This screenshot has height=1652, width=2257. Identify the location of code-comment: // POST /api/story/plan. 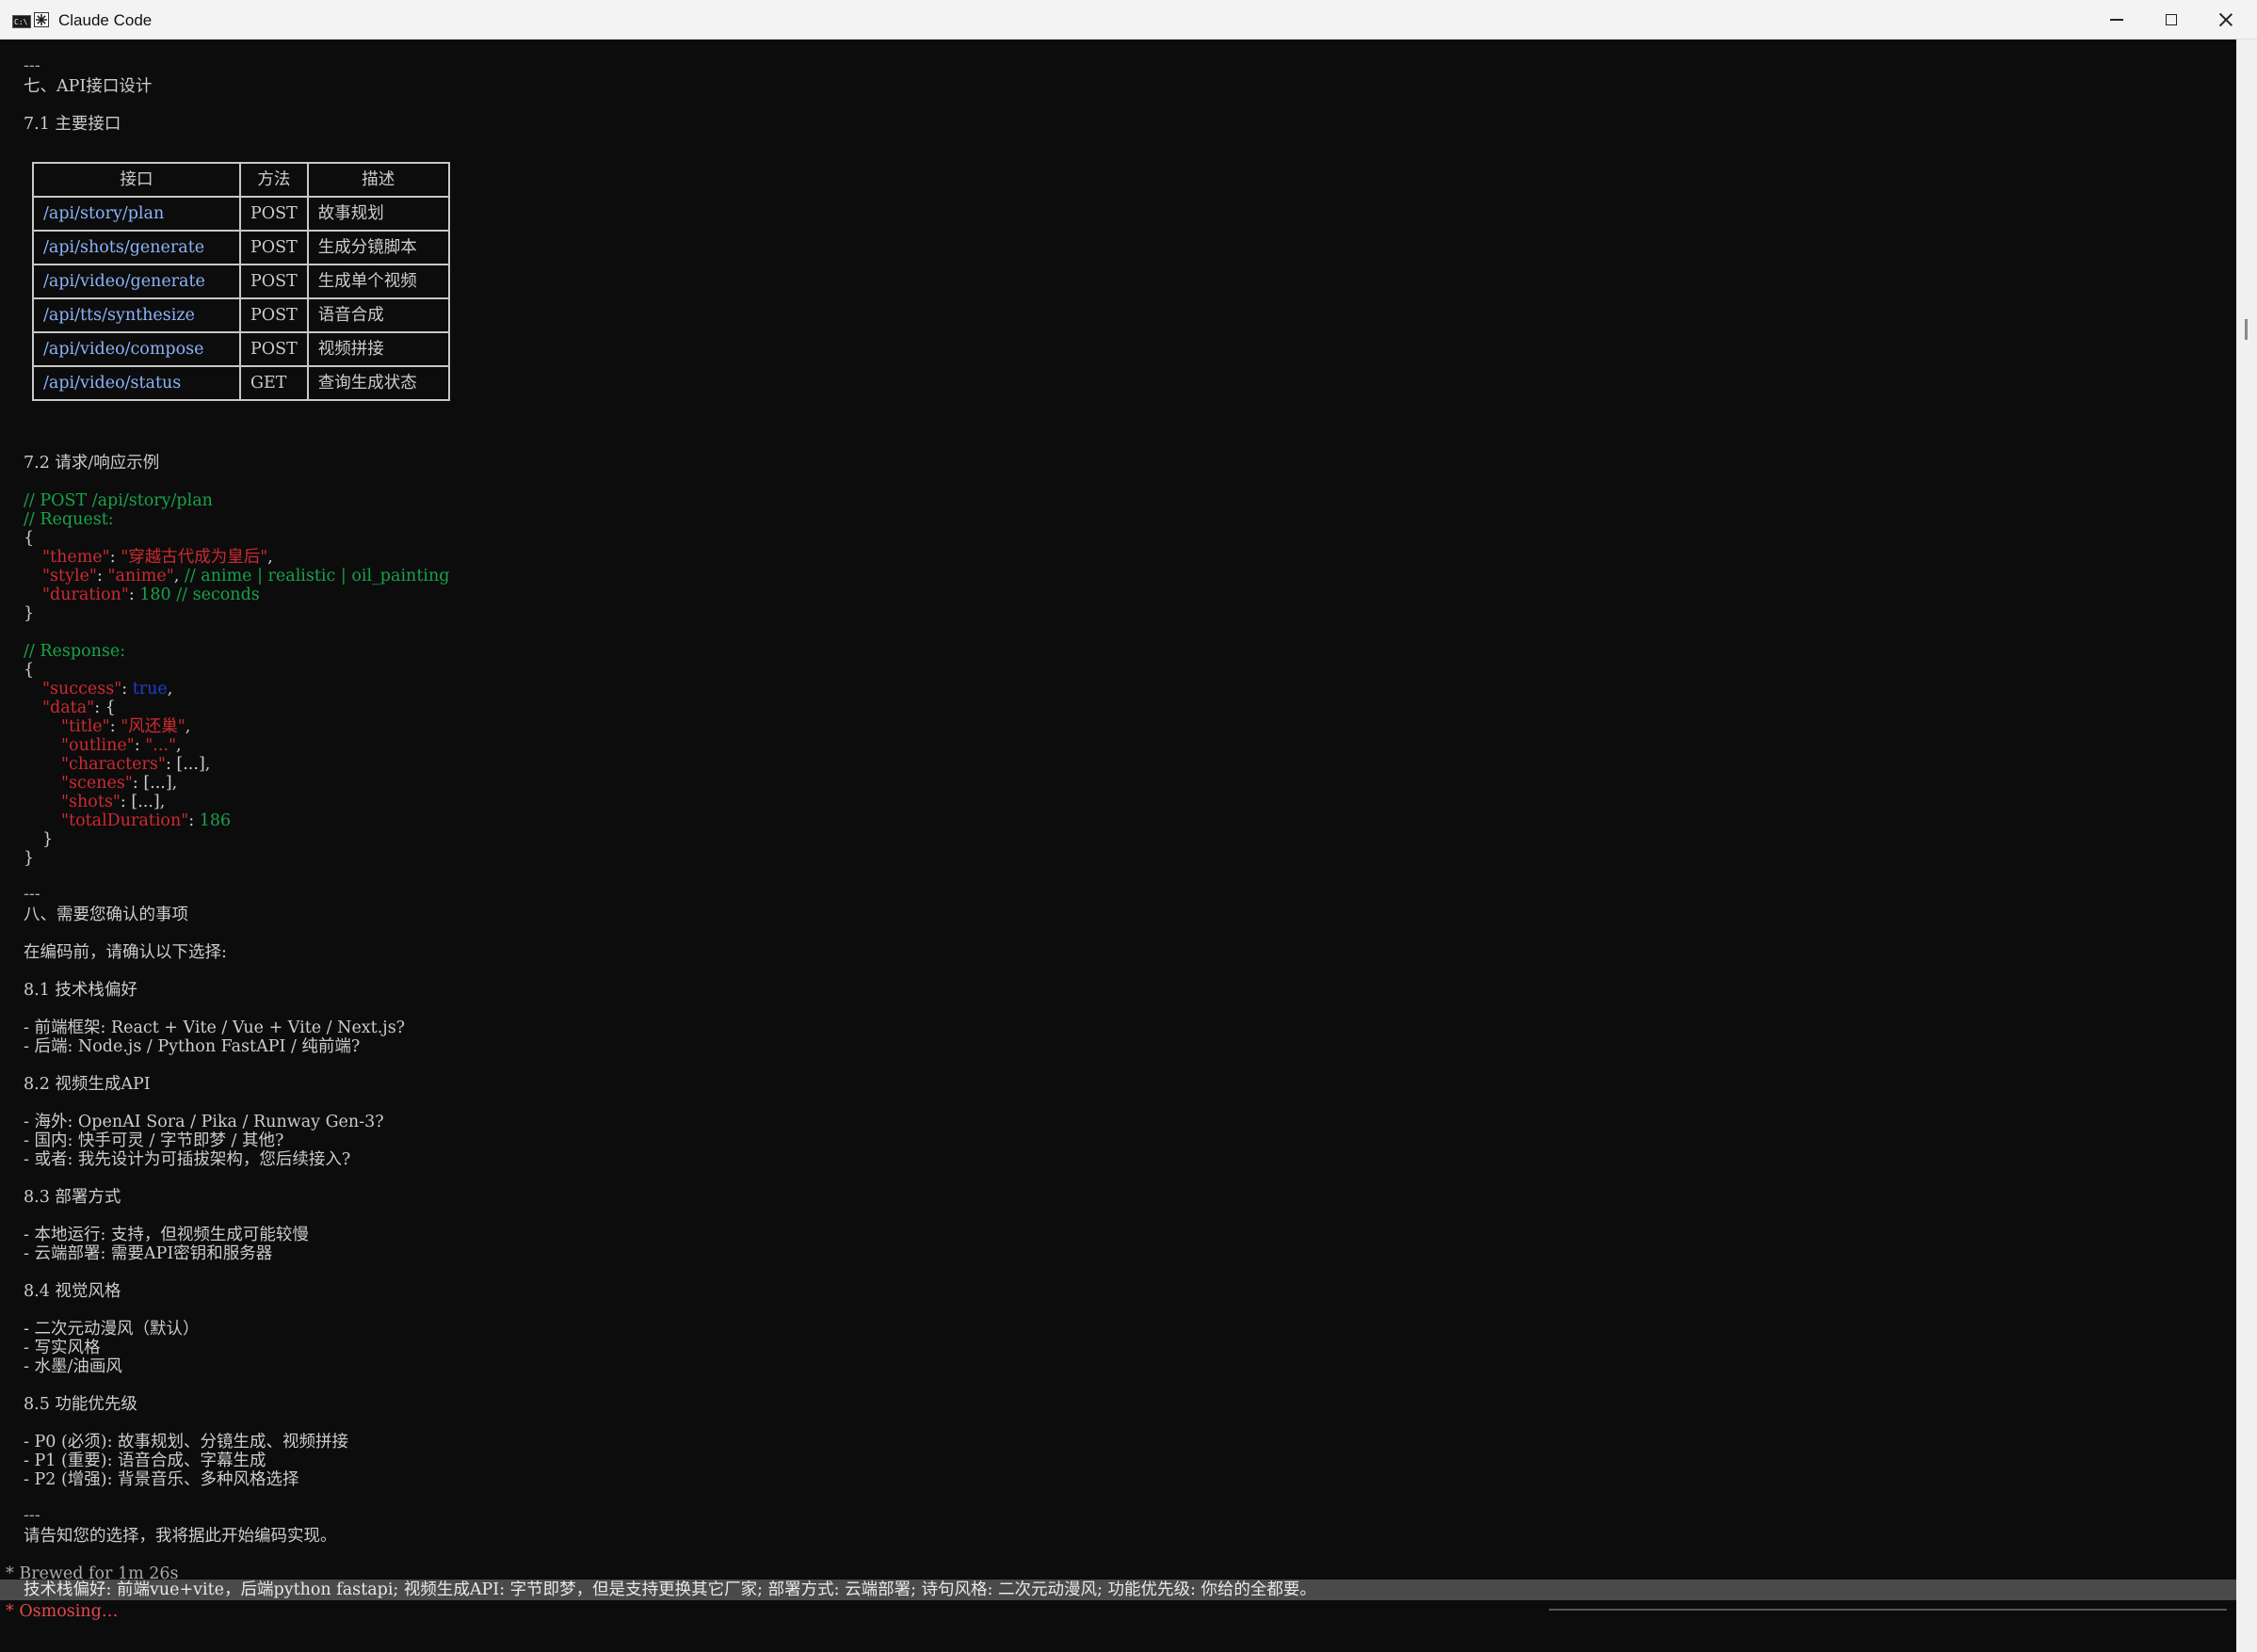
(118, 500).